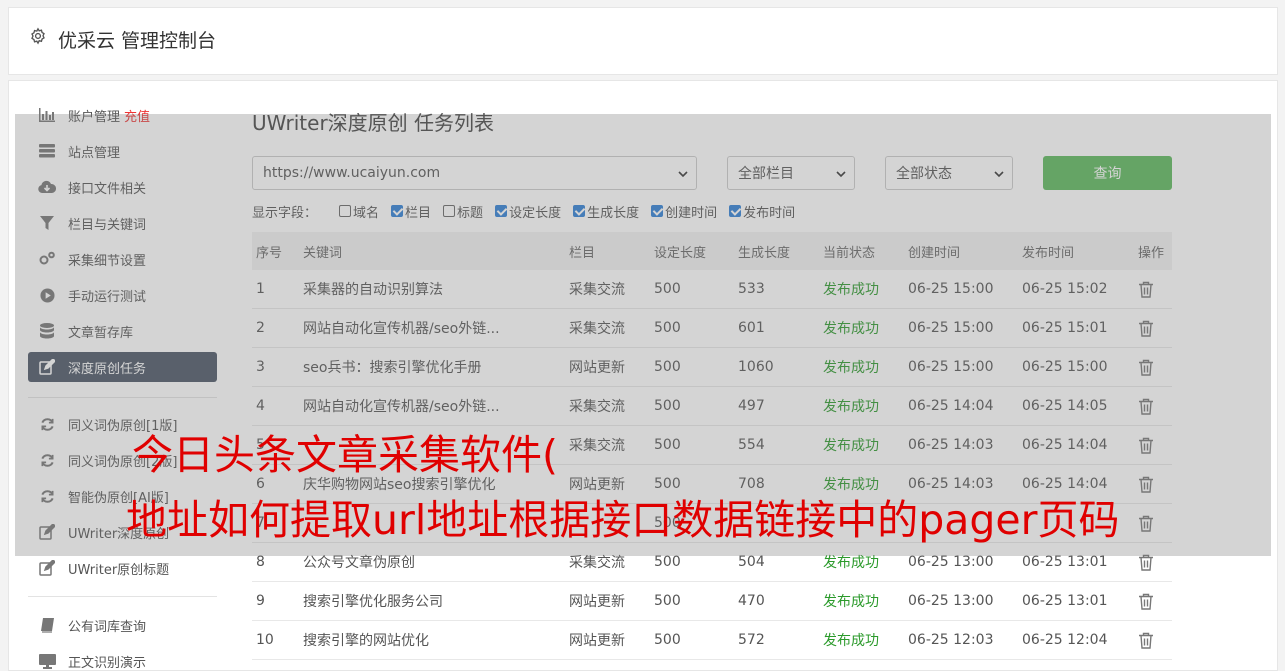 The height and width of the screenshot is (671, 1285). I want to click on cell-published: 06-25 15:02, so click(1065, 289).